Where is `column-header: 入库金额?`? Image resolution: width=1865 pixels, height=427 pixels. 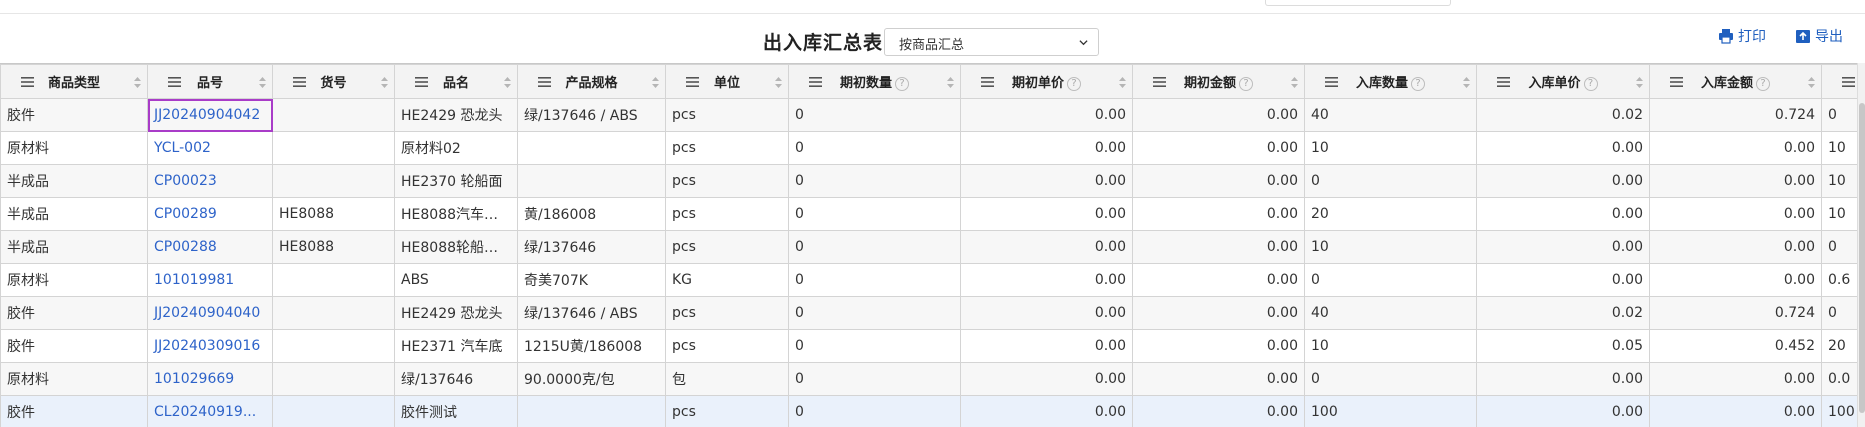 column-header: 入库金额? is located at coordinates (1735, 81).